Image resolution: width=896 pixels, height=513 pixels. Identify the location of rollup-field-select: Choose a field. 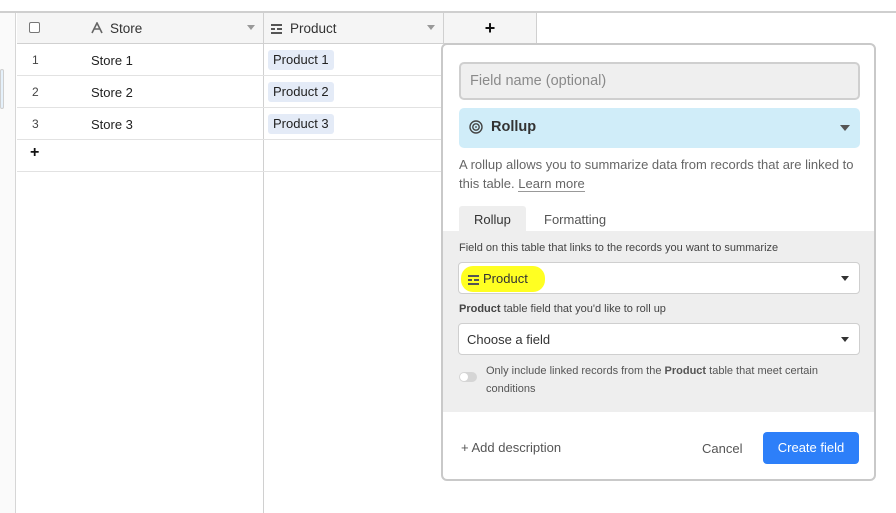
(659, 339).